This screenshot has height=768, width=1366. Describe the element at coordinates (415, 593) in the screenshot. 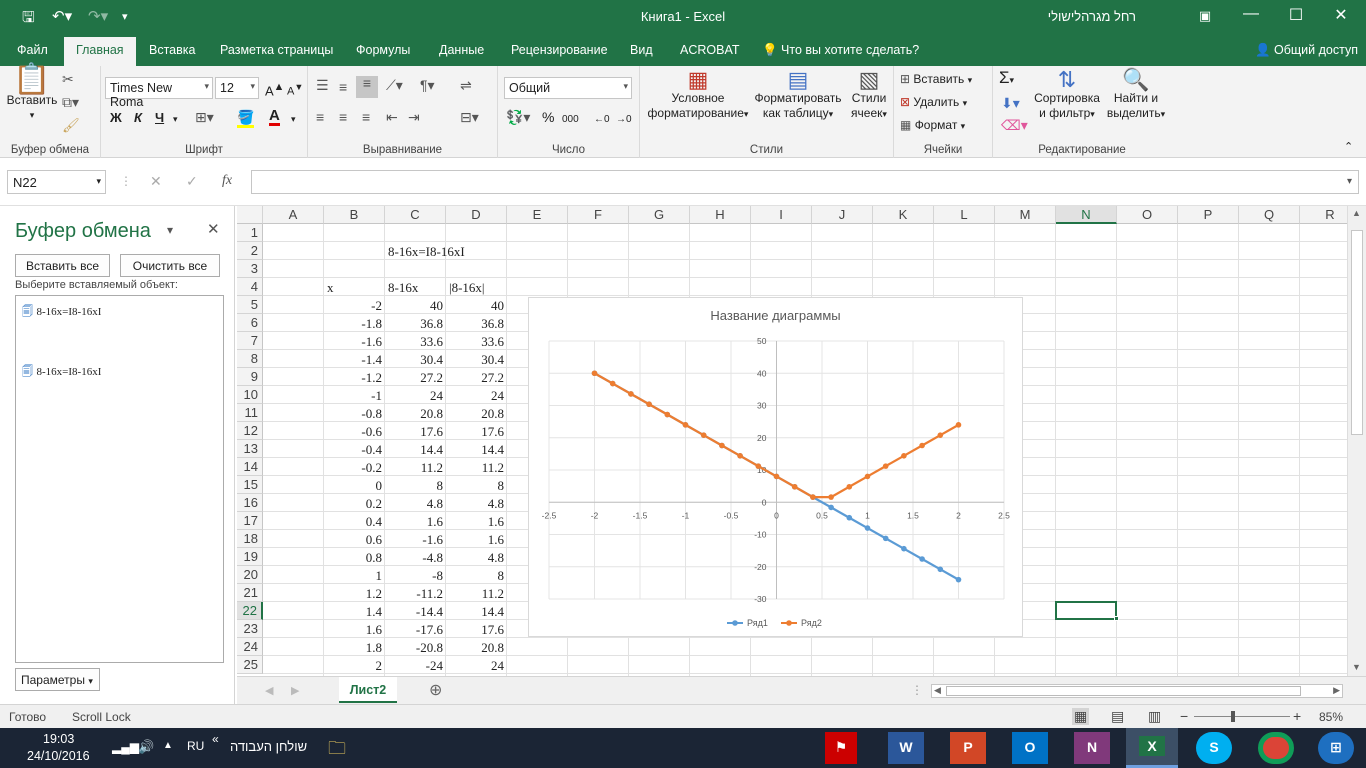

I see `cell-c21: -11.2` at that location.